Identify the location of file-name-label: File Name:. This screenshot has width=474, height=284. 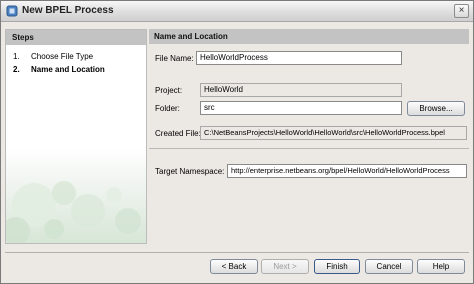
(174, 58).